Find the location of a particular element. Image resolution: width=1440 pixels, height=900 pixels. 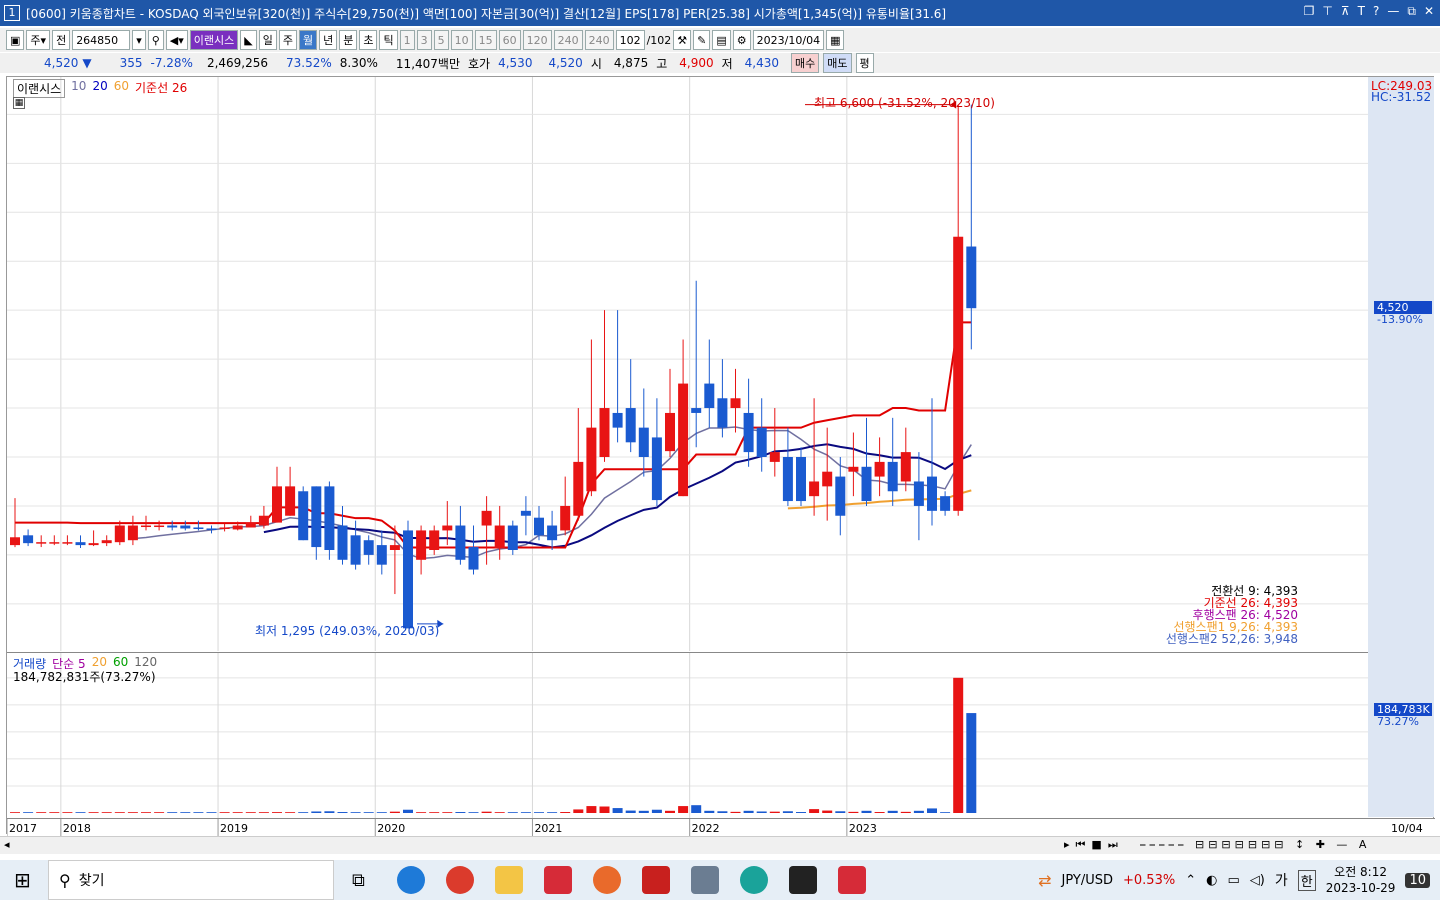

restore-icon: ❐ is located at coordinates (1309, 11).